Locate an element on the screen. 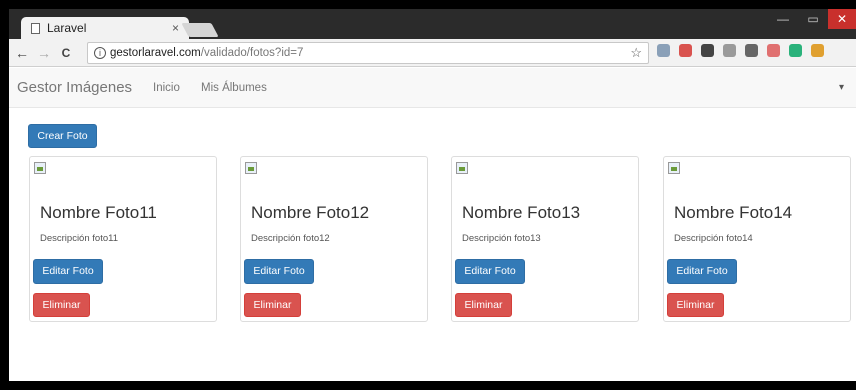 Image resolution: width=856 pixels, height=390 pixels. photo-title: Nombre Foto13 is located at coordinates (521, 212).